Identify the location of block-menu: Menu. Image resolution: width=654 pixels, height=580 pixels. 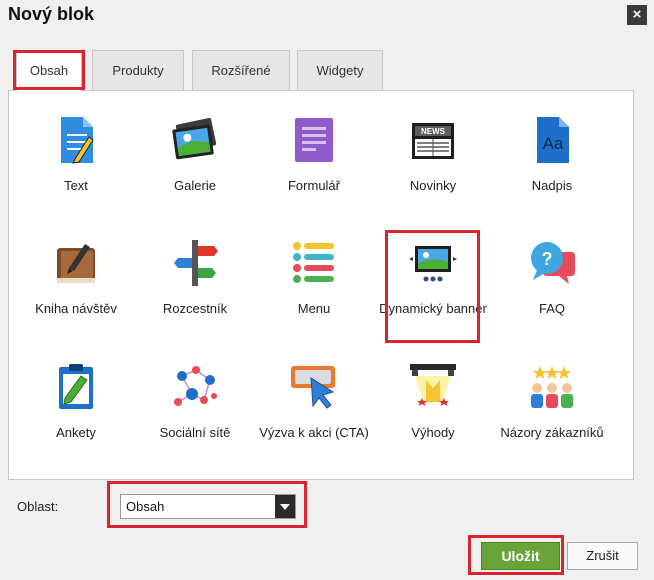
(314, 283).